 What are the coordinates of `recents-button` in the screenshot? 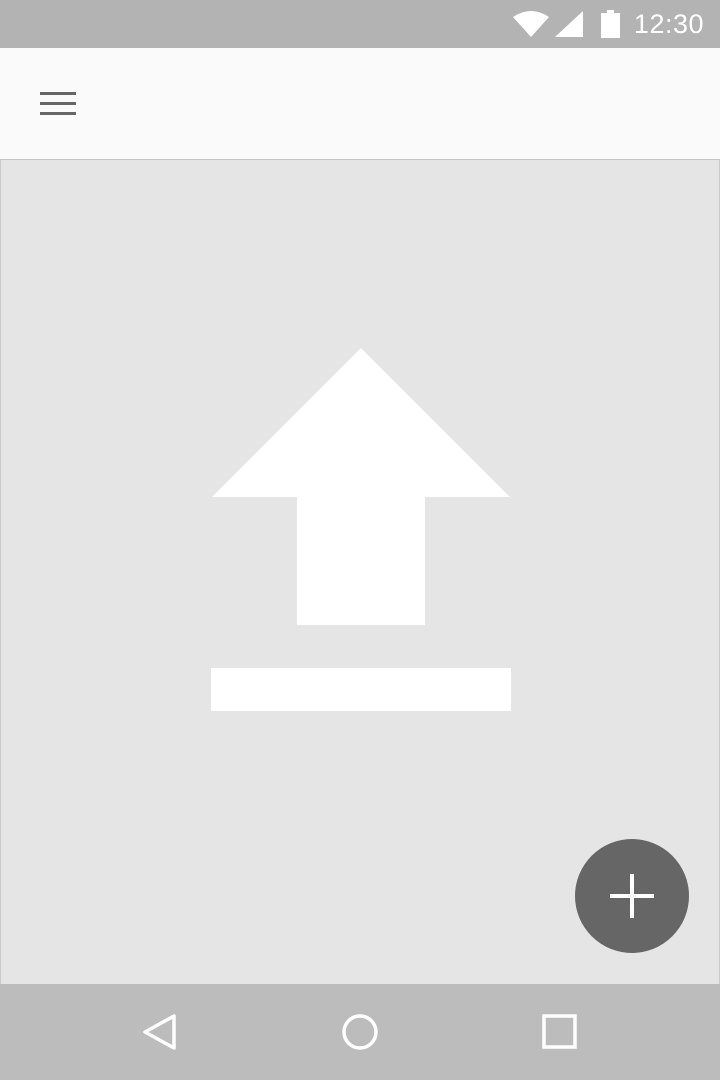 It's located at (560, 1032).